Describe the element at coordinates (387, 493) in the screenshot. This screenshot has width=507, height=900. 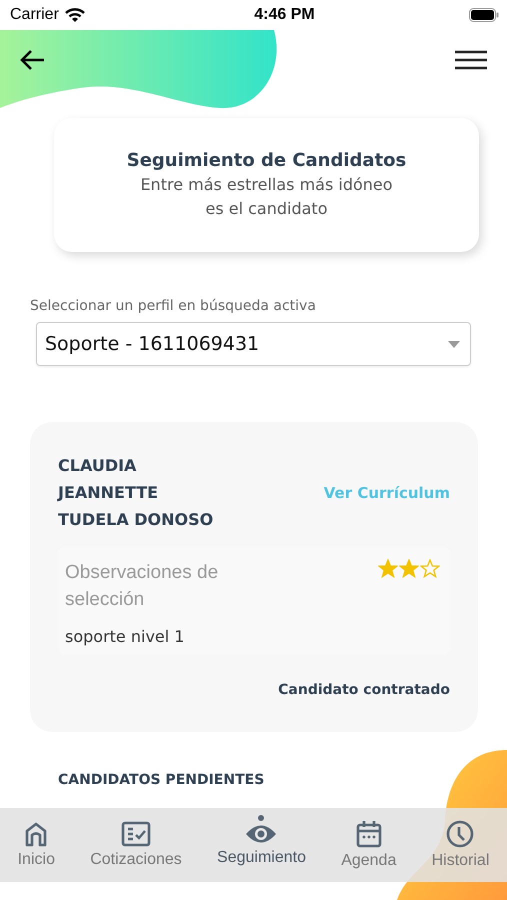
I see `view-resume-link: Ver Currículum` at that location.